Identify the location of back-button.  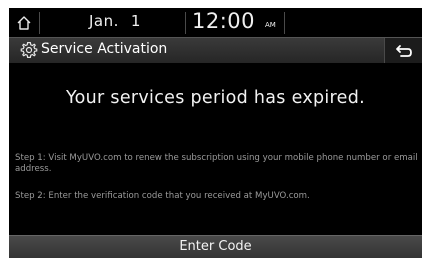
(403, 50).